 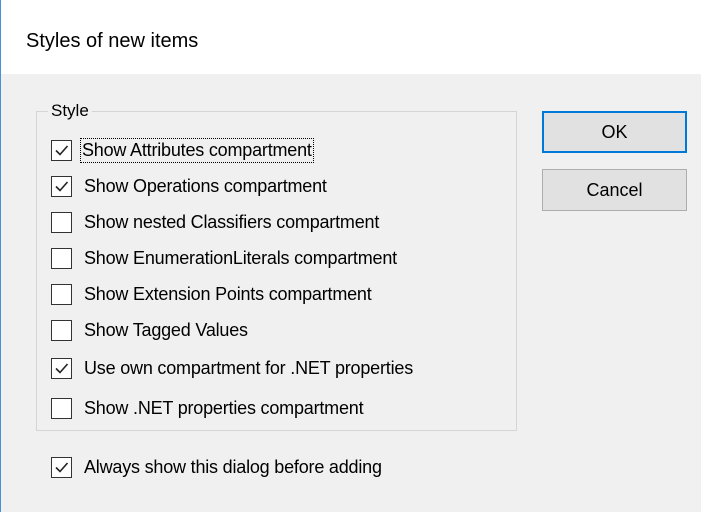 I want to click on checkbox-show-enumeration-literals: Show EnumerationLiterals compartment, so click(x=224, y=258).